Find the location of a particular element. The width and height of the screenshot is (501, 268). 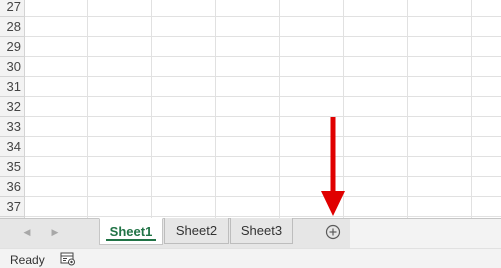

tab-sheet2: Sheet2 is located at coordinates (196, 231).